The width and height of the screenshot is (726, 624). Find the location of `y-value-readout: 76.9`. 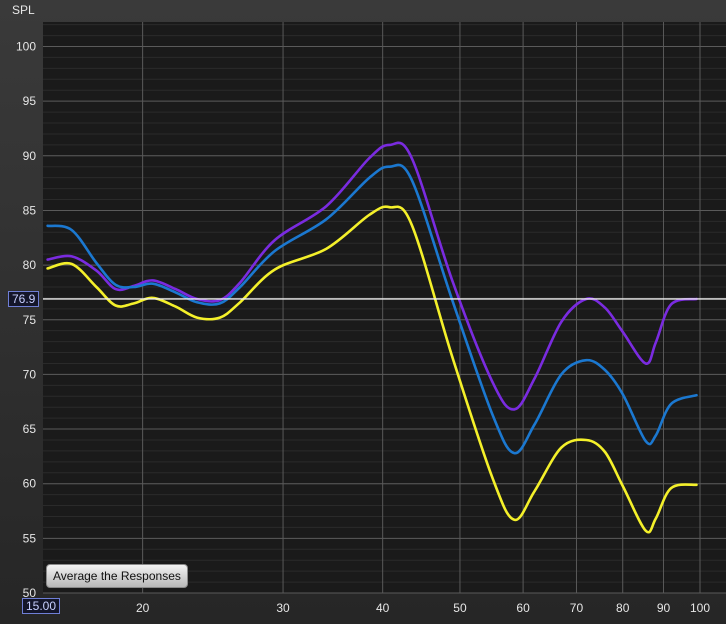

y-value-readout: 76.9 is located at coordinates (24, 299).